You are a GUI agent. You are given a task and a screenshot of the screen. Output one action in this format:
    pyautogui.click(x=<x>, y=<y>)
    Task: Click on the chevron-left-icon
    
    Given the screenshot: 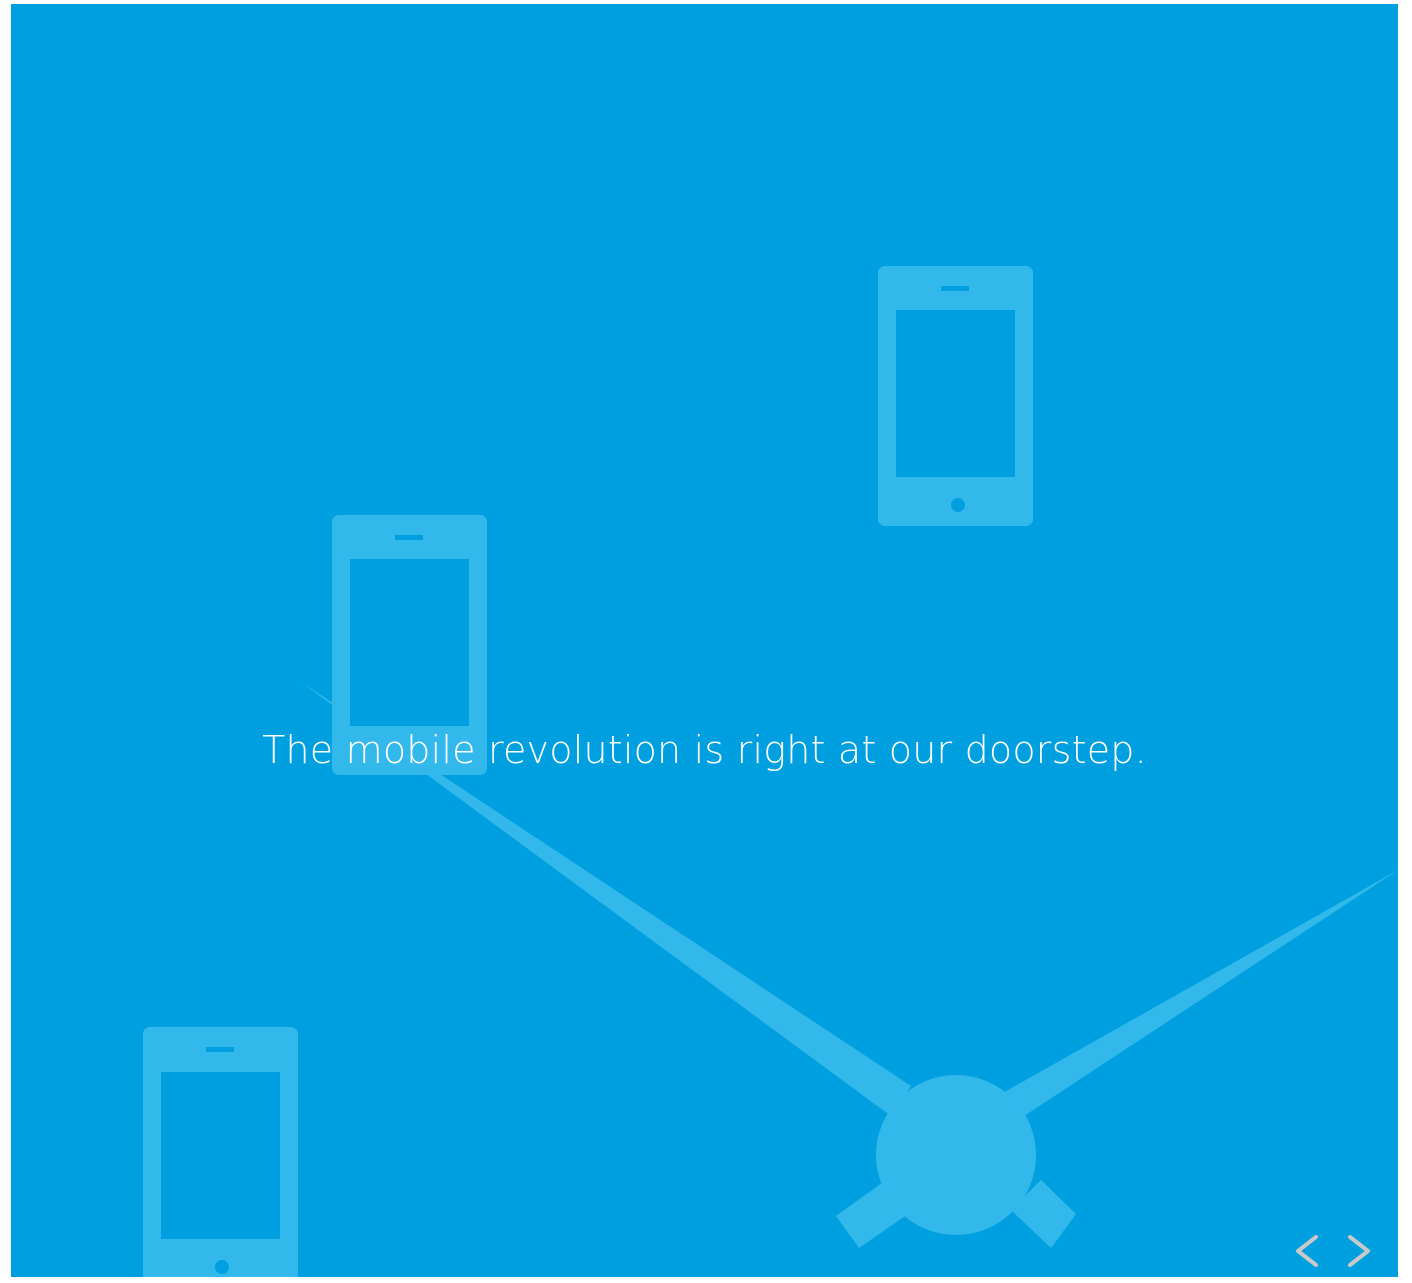 What is the action you would take?
    pyautogui.click(x=1307, y=1251)
    